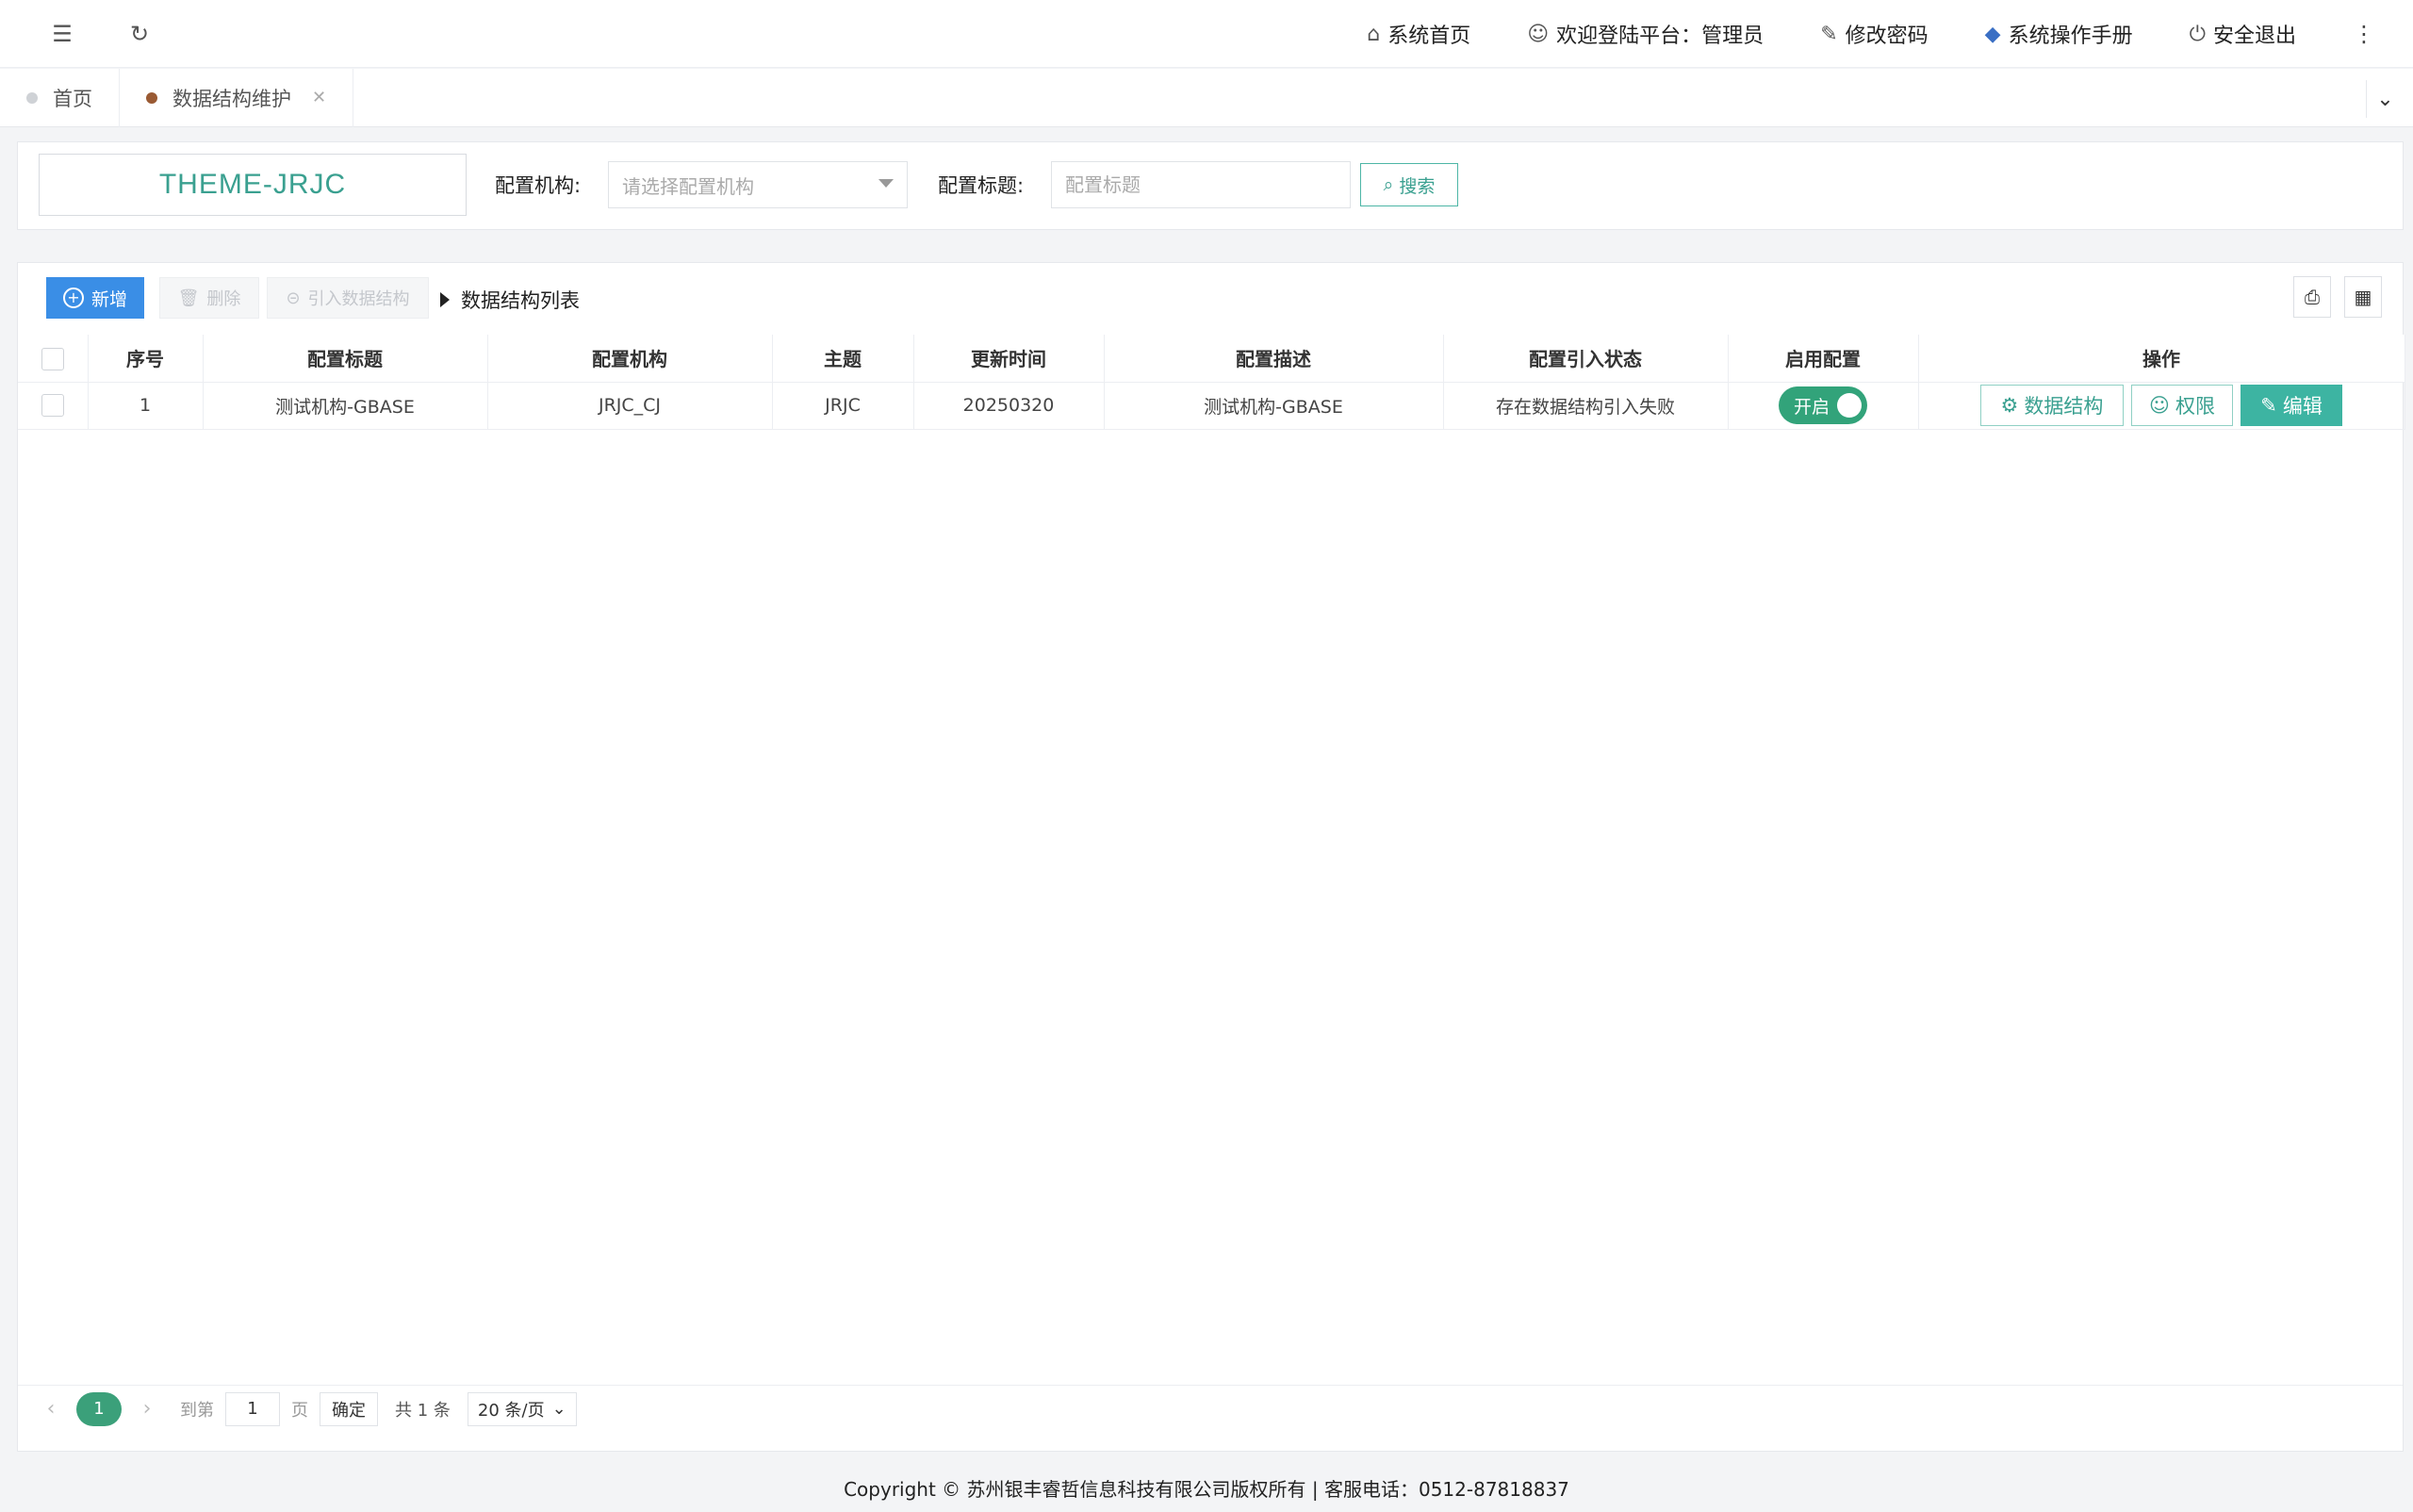  Describe the element at coordinates (688, 186) in the screenshot. I see `org-placeholder: 请选择配置机构` at that location.